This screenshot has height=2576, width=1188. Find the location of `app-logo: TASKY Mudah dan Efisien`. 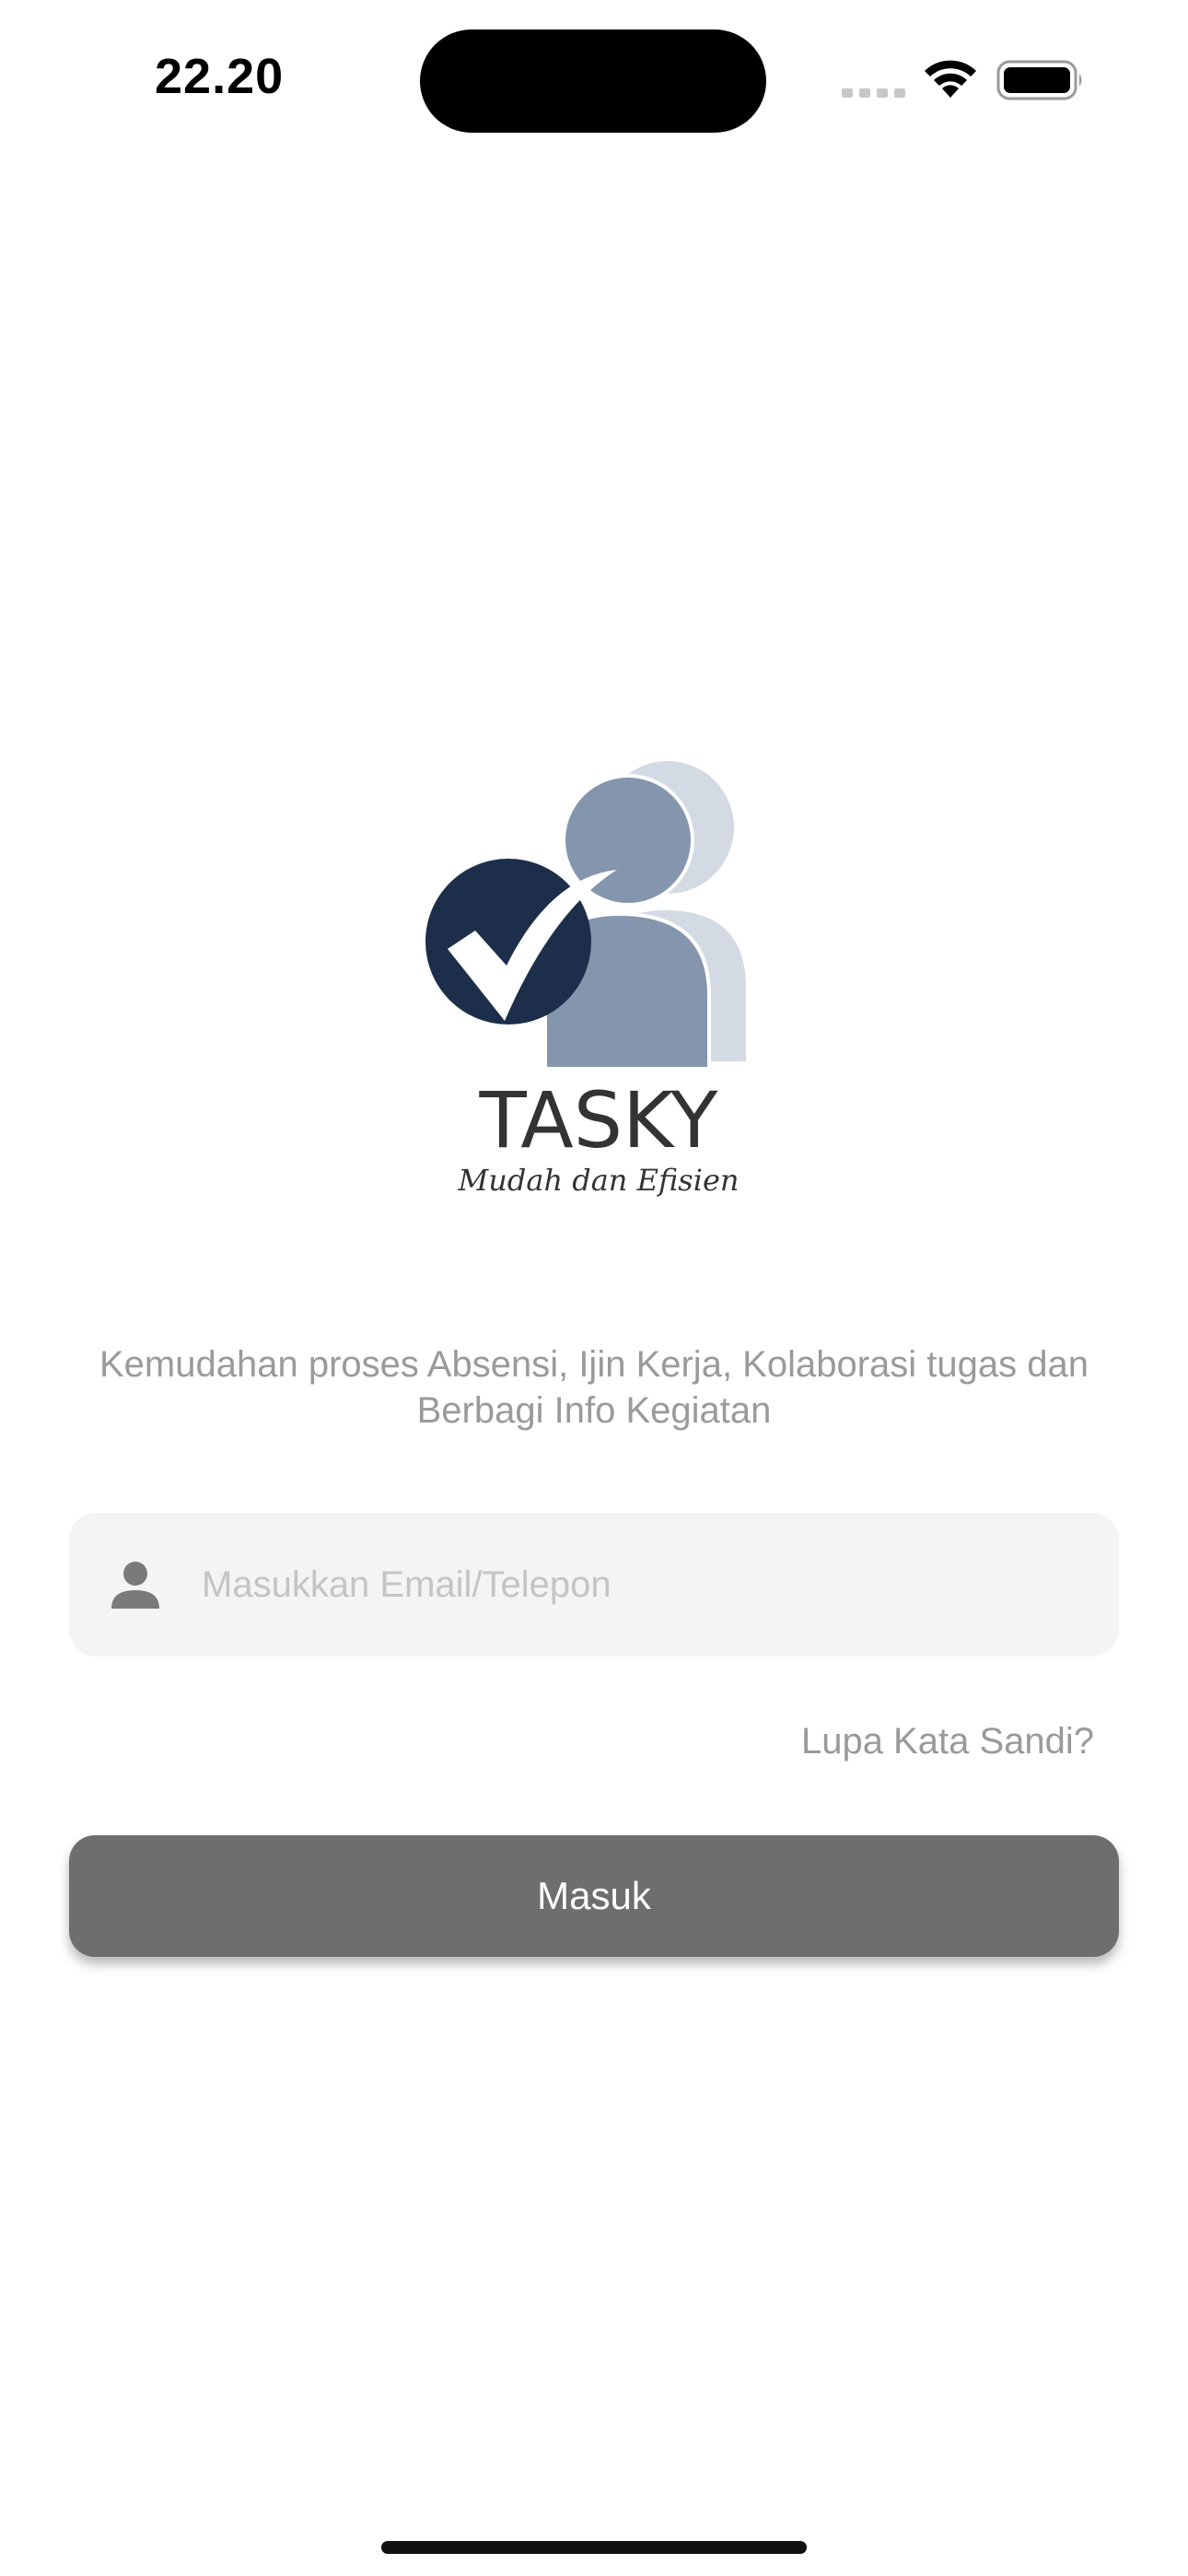

app-logo: TASKY Mudah dan Efisien is located at coordinates (594, 976).